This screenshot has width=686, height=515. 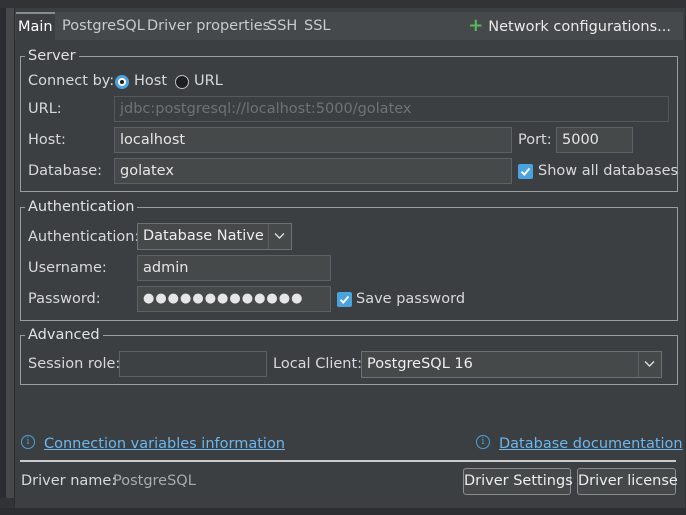 I want to click on bottom-edge, so click(x=343, y=511).